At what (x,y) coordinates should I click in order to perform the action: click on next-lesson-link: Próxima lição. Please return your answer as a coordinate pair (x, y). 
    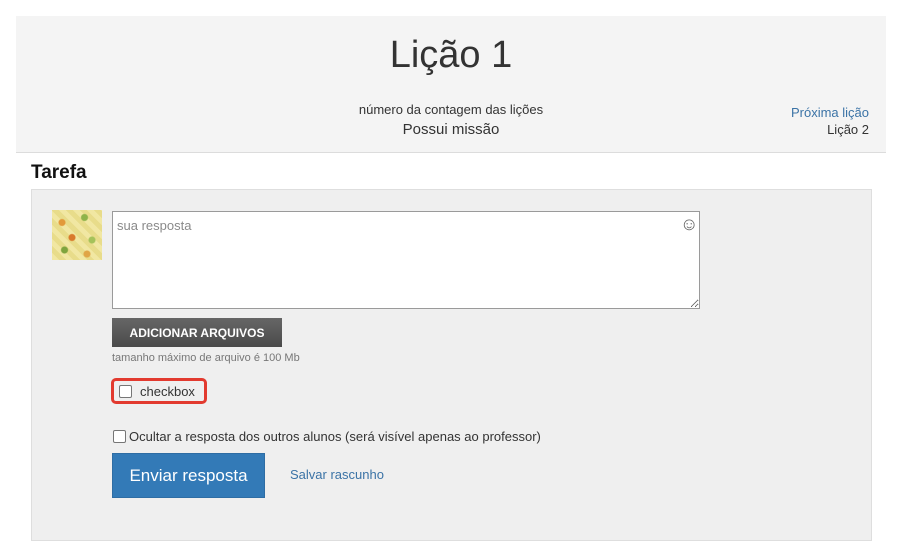
    Looking at the image, I should click on (830, 112).